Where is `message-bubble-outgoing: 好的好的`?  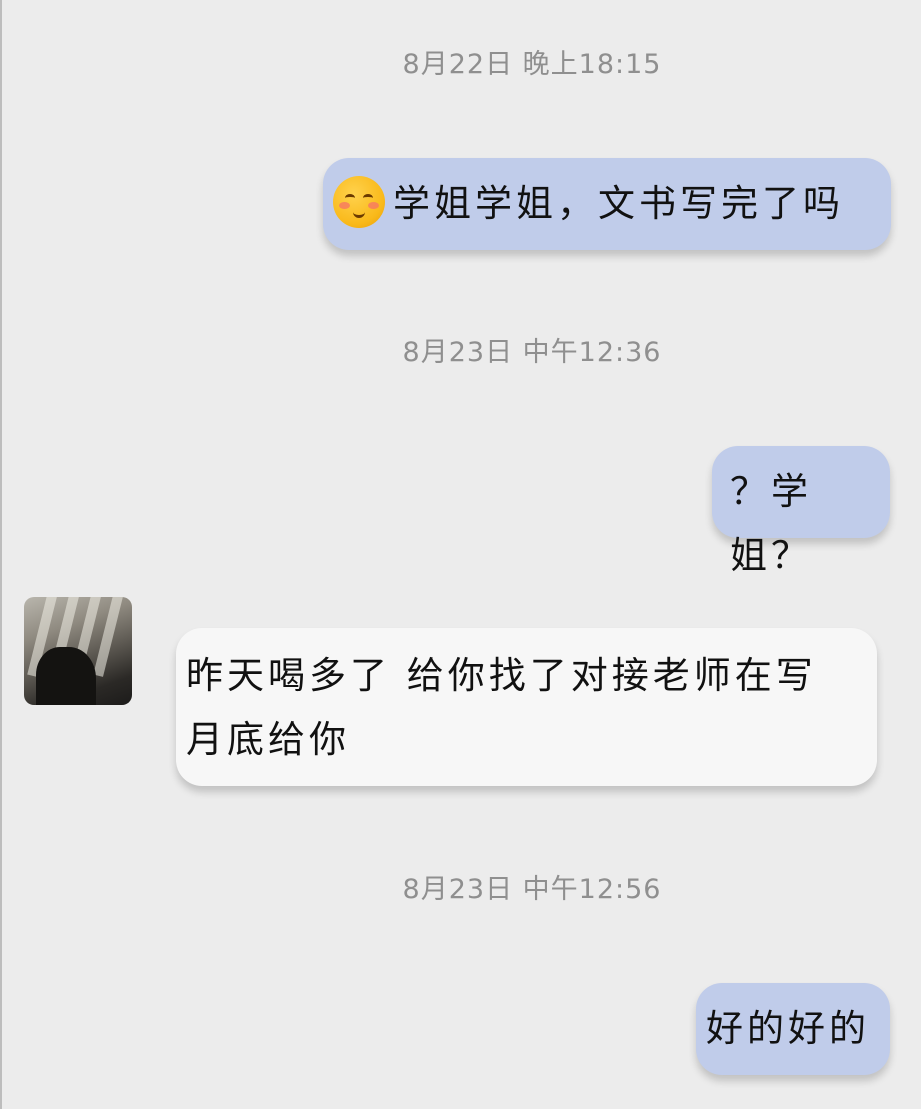
message-bubble-outgoing: 好的好的 is located at coordinates (793, 1029).